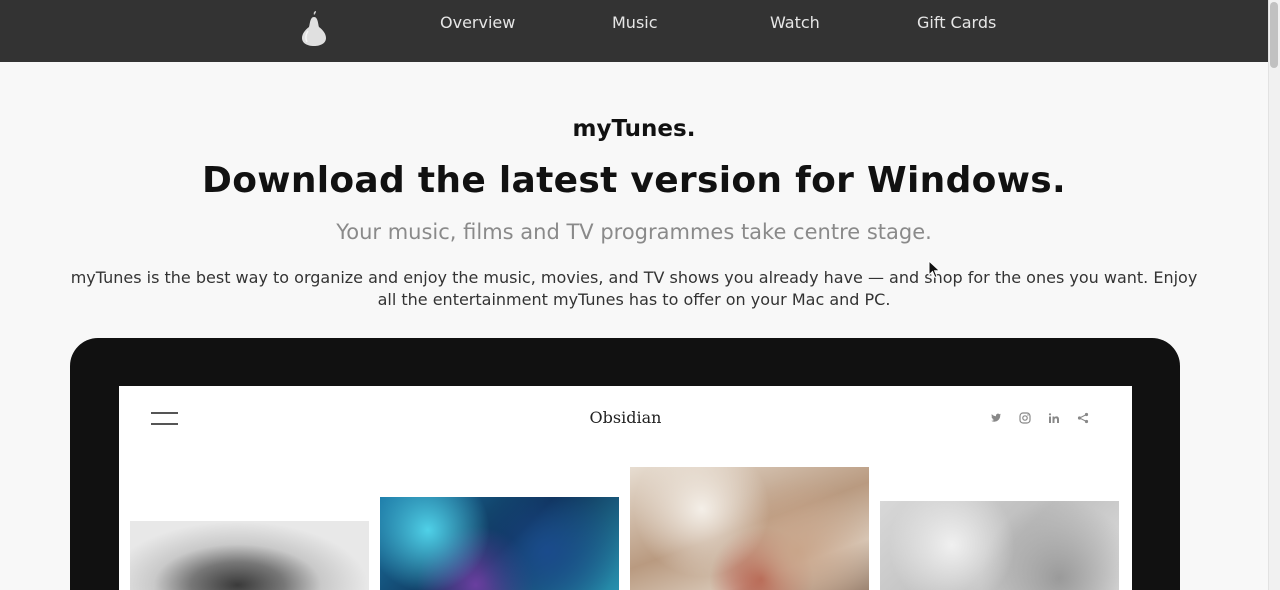  I want to click on scrollbar-thumb, so click(1274, 35).